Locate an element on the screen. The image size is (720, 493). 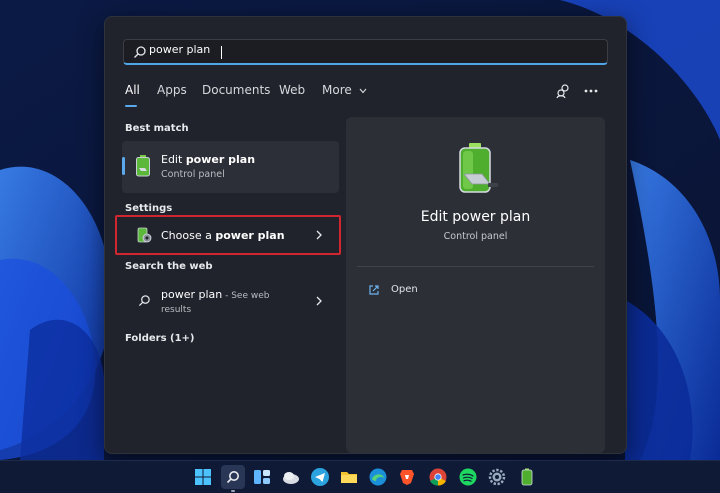
divider is located at coordinates (475, 266).